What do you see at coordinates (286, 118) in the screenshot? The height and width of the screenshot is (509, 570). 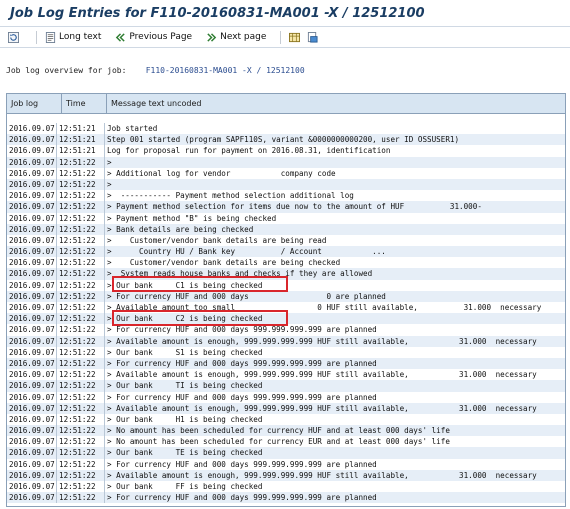 I see `table-spacer` at bounding box center [286, 118].